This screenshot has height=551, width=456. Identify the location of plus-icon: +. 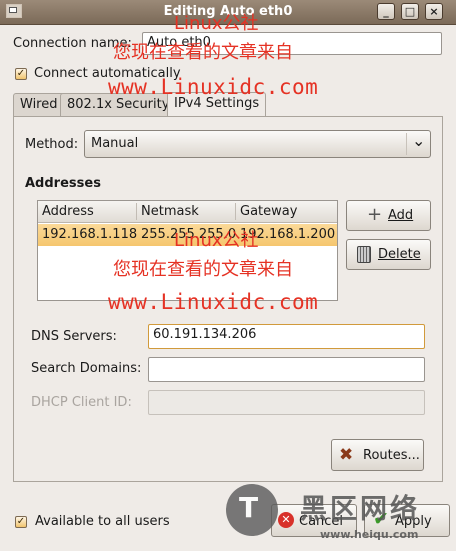
(375, 214).